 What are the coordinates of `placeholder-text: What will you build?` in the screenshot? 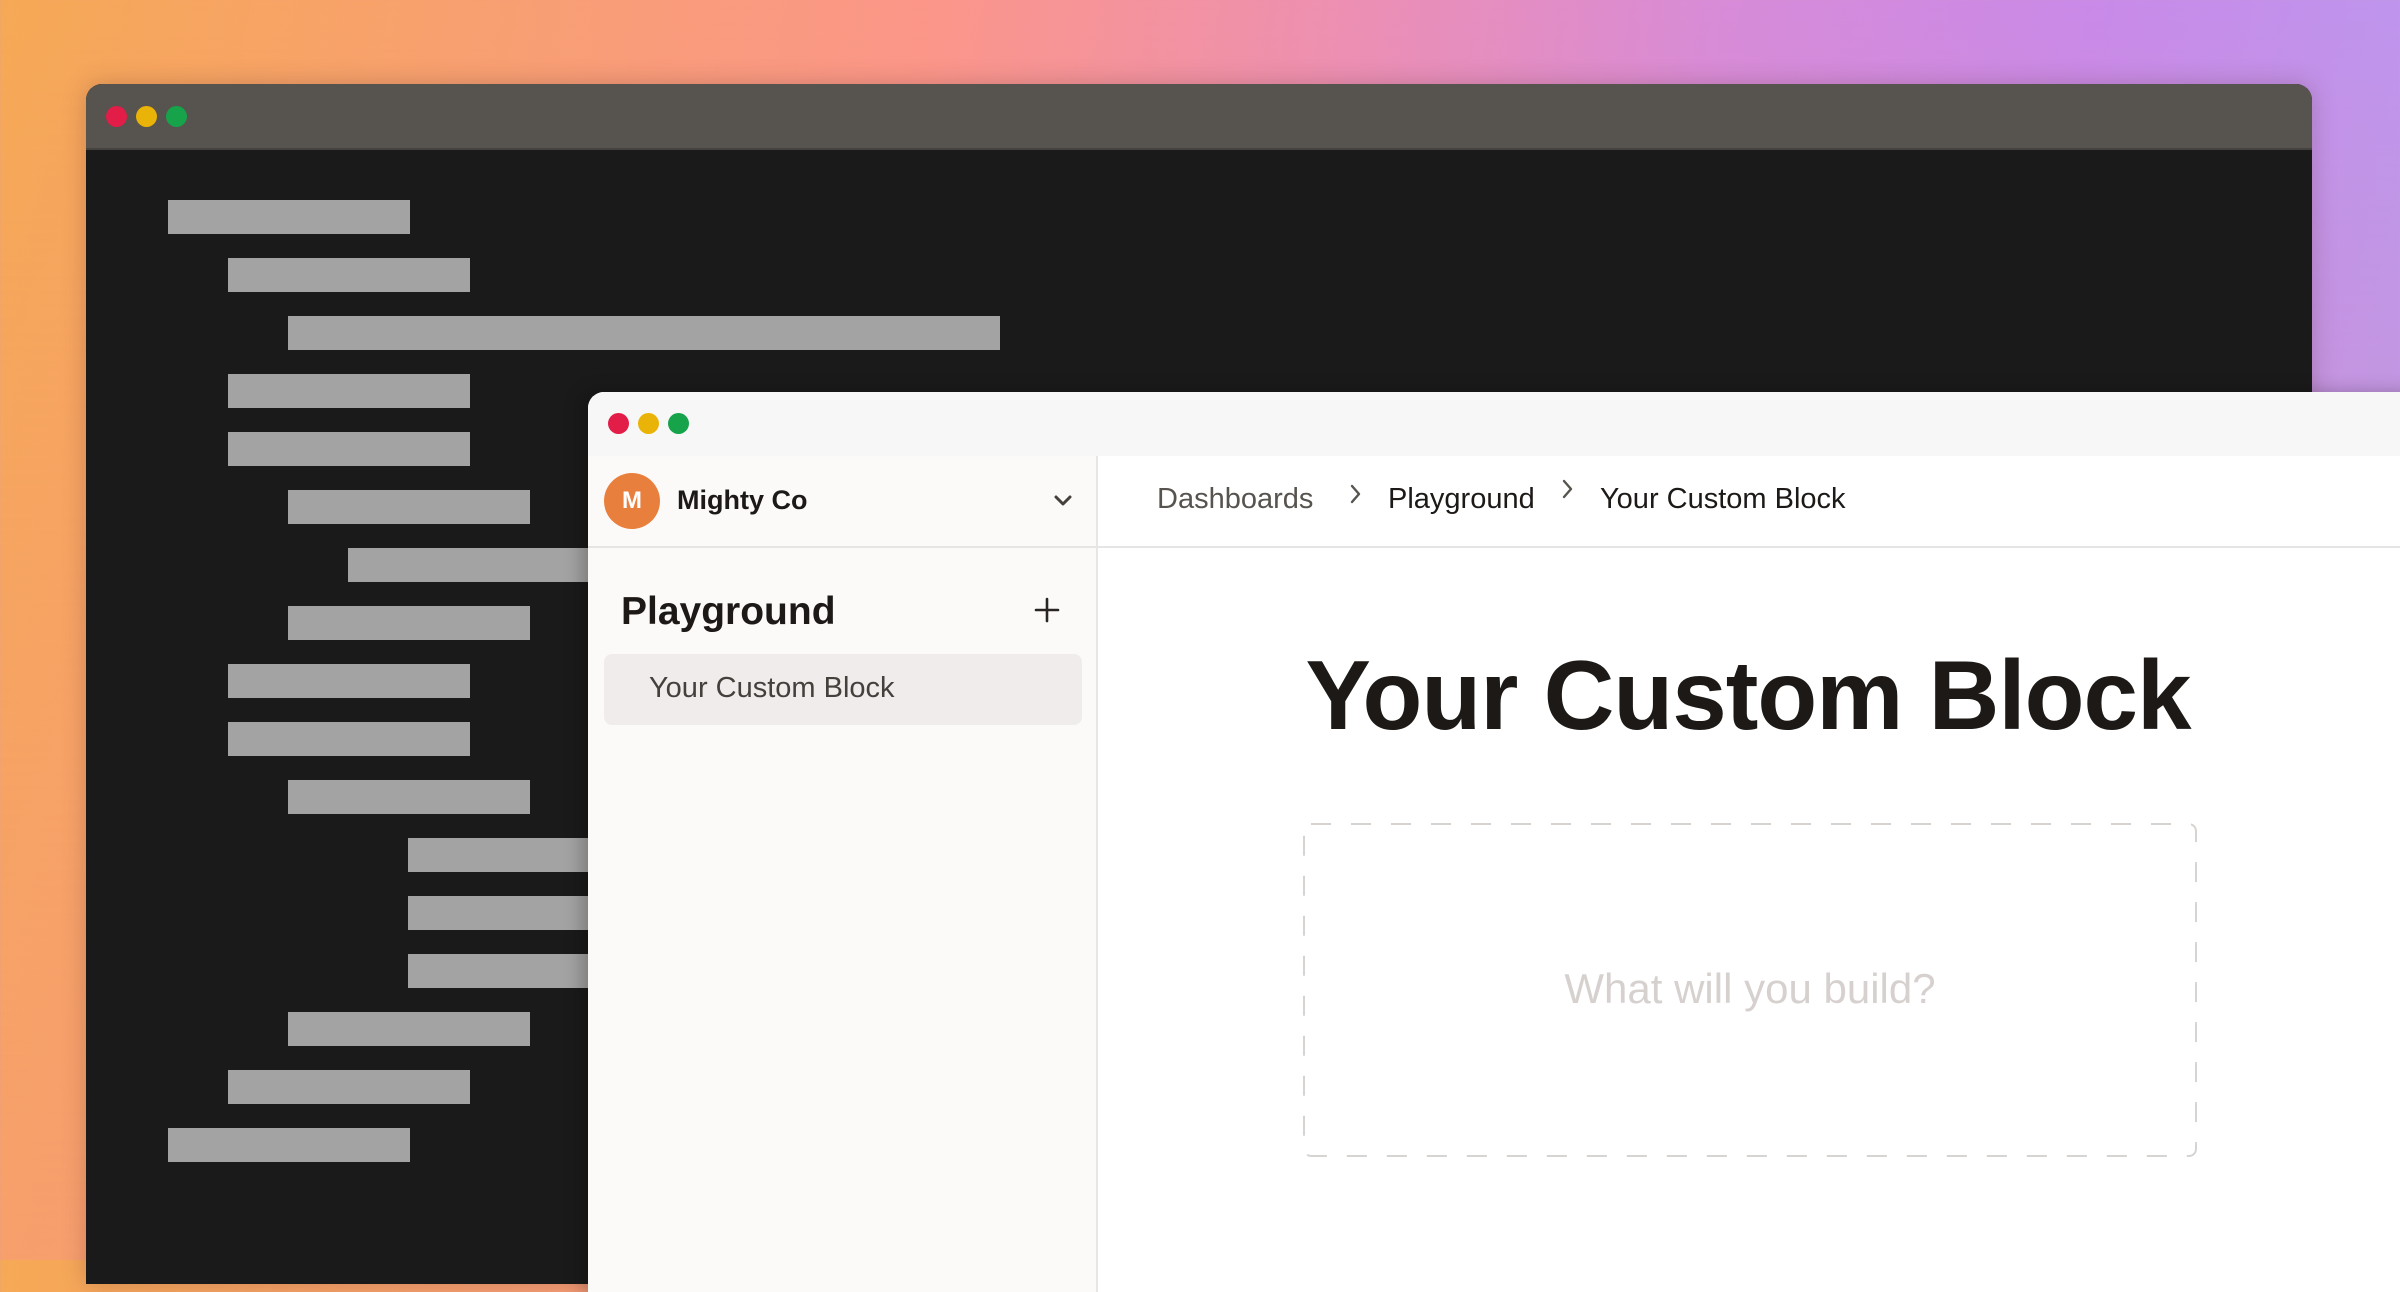 It's located at (1750, 988).